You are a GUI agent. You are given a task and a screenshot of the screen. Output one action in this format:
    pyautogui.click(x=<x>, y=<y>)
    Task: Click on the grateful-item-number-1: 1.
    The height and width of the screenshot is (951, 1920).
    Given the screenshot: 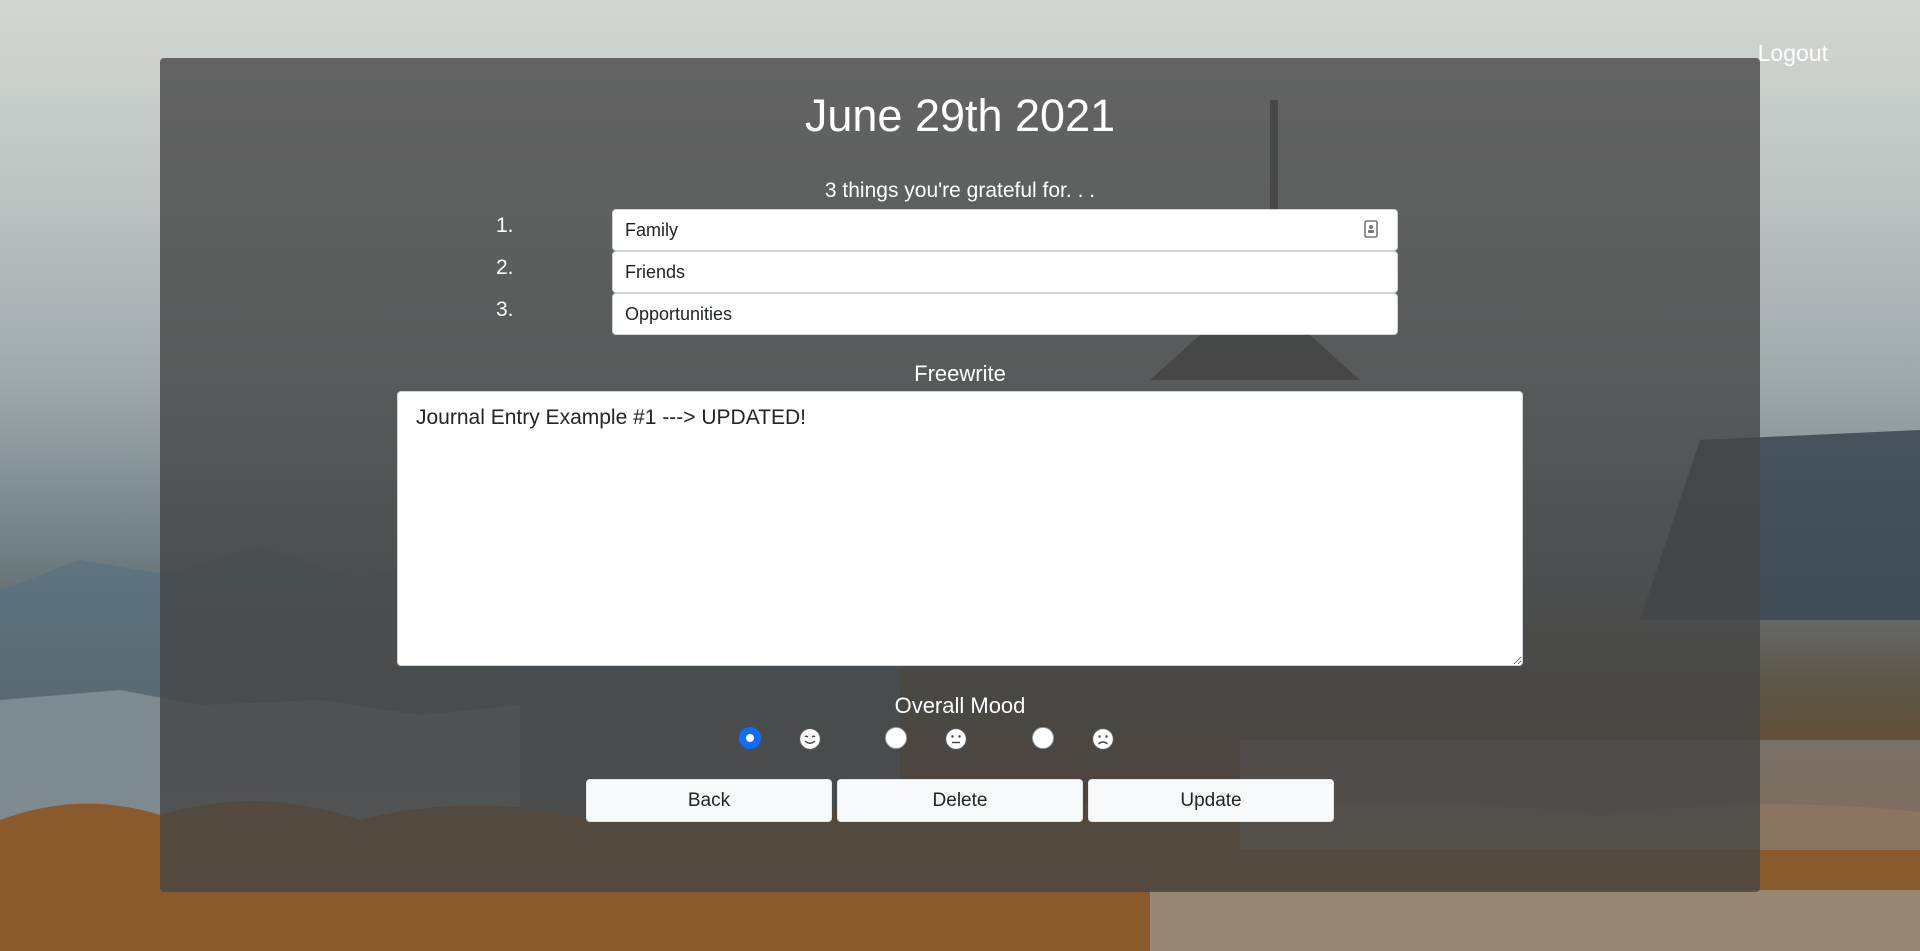 What is the action you would take?
    pyautogui.click(x=505, y=225)
    